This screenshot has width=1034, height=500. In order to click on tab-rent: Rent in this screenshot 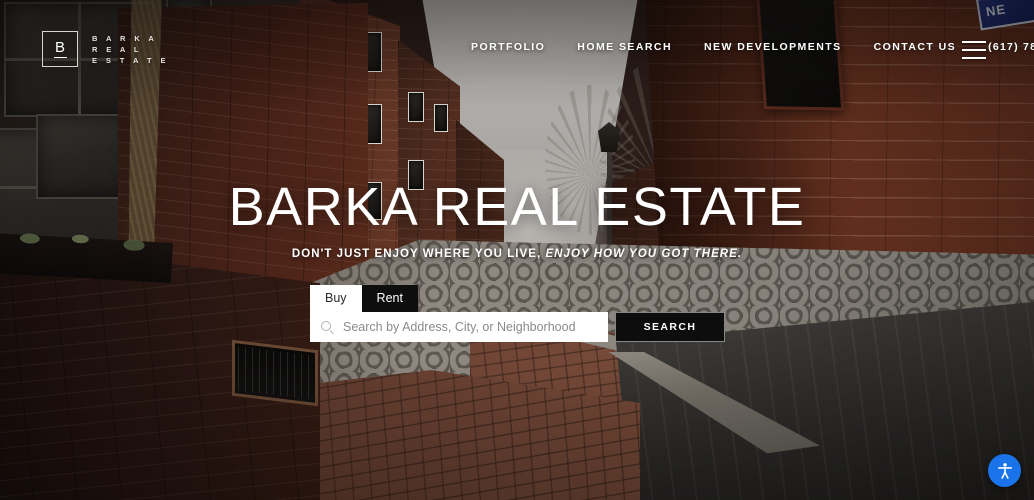, I will do `click(389, 298)`.